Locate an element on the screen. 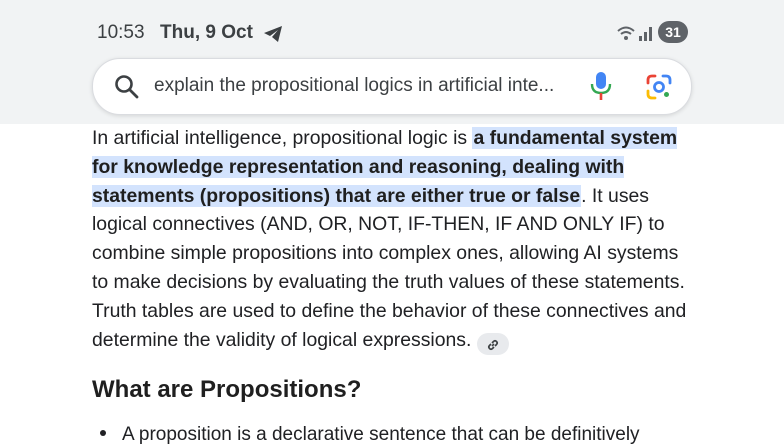 The height and width of the screenshot is (446, 784). status-time: 10:53 is located at coordinates (121, 32).